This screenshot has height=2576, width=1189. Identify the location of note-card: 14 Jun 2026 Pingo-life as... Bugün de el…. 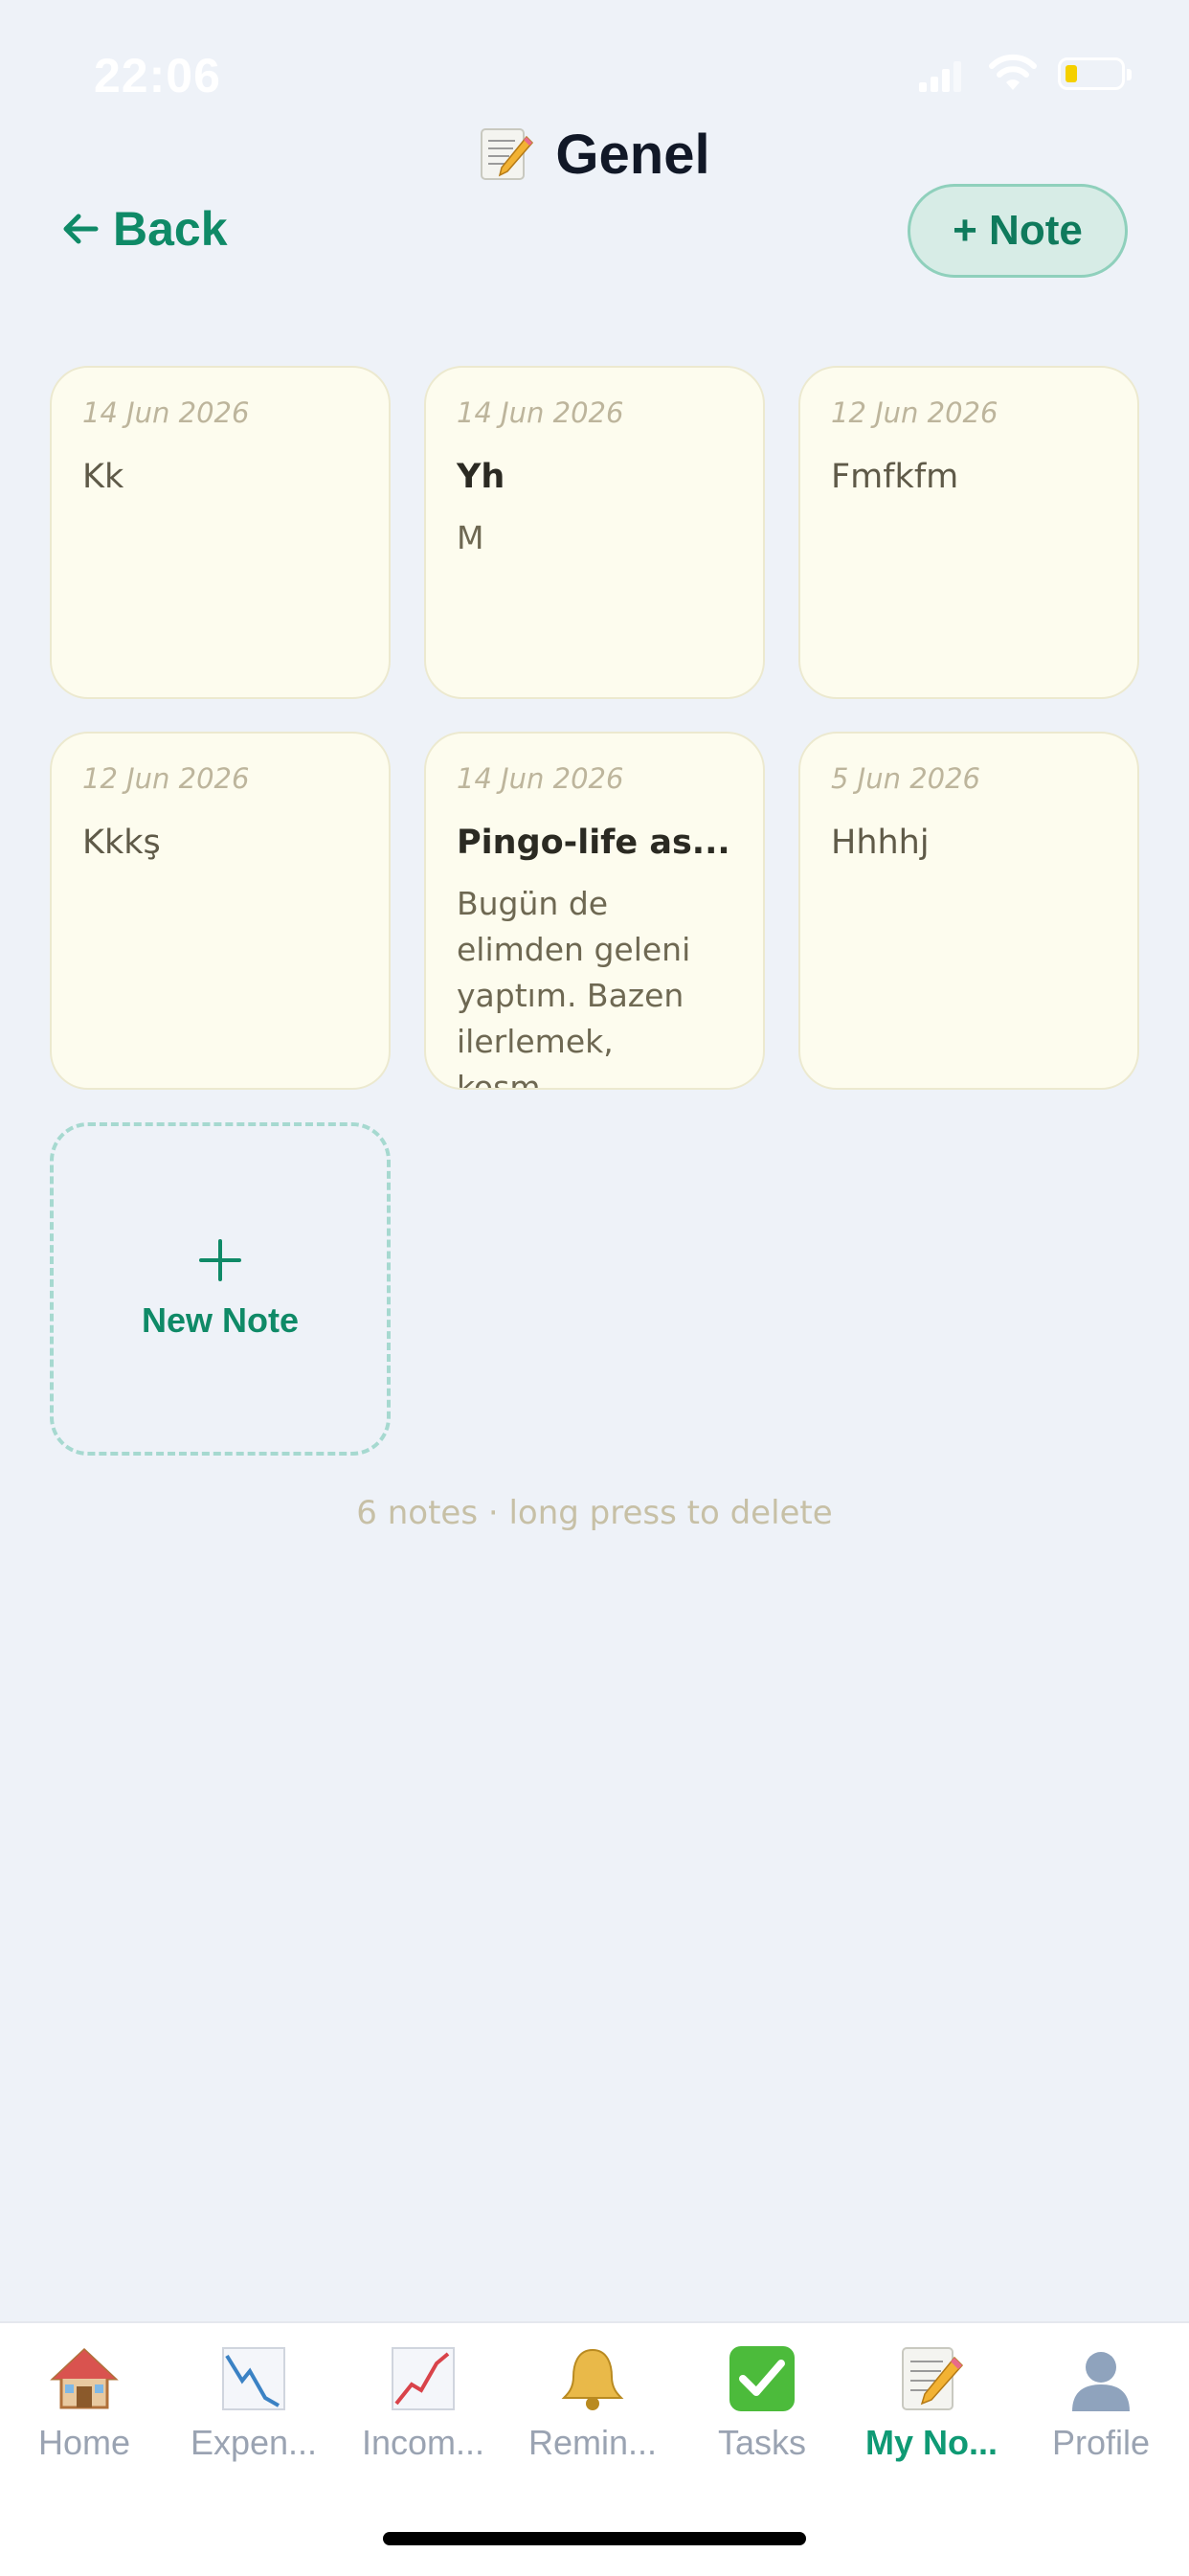
(594, 911).